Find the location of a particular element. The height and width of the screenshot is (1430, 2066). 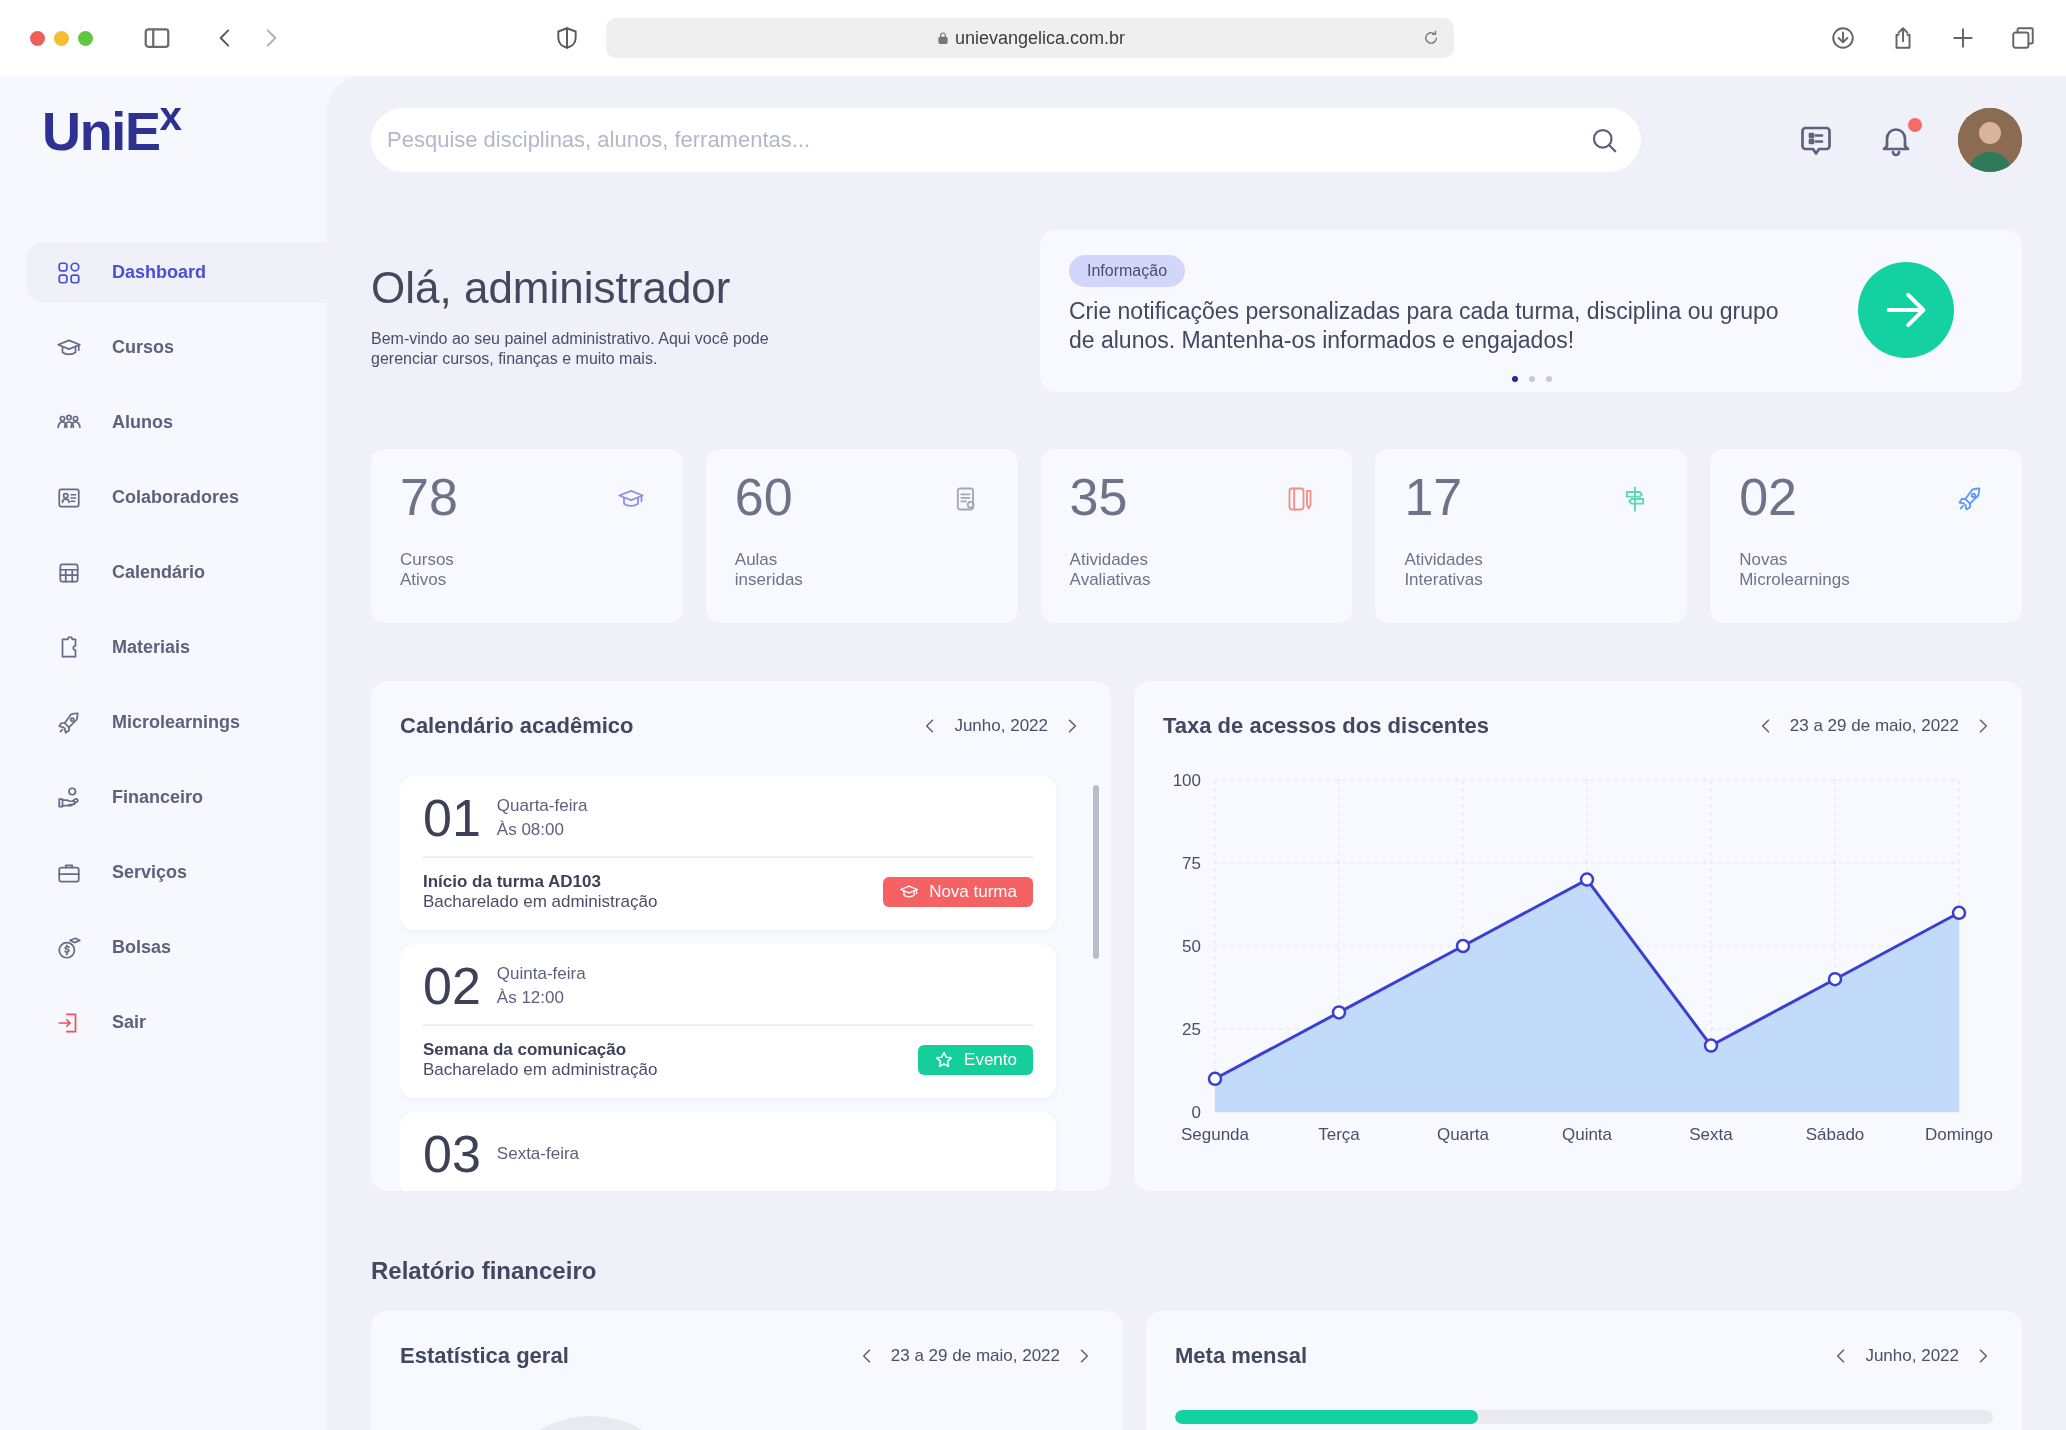

event-time: Às 08:00 is located at coordinates (530, 830).